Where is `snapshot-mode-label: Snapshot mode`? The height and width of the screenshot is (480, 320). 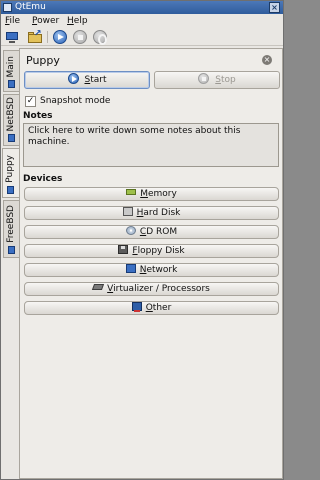 snapshot-mode-label: Snapshot mode is located at coordinates (75, 101).